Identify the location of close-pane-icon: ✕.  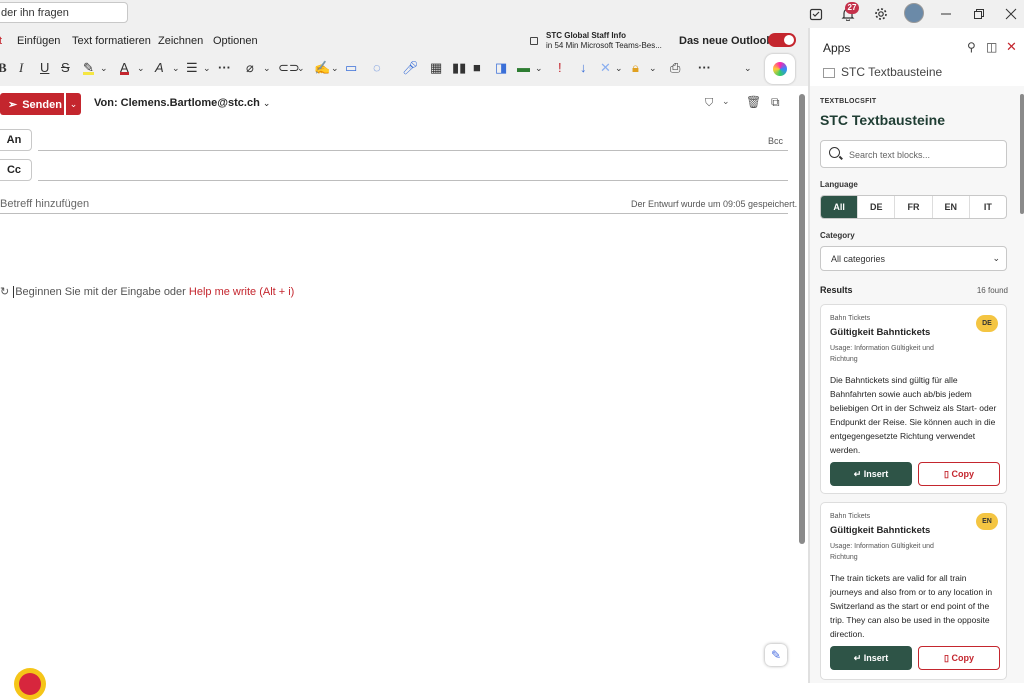
(1011, 47).